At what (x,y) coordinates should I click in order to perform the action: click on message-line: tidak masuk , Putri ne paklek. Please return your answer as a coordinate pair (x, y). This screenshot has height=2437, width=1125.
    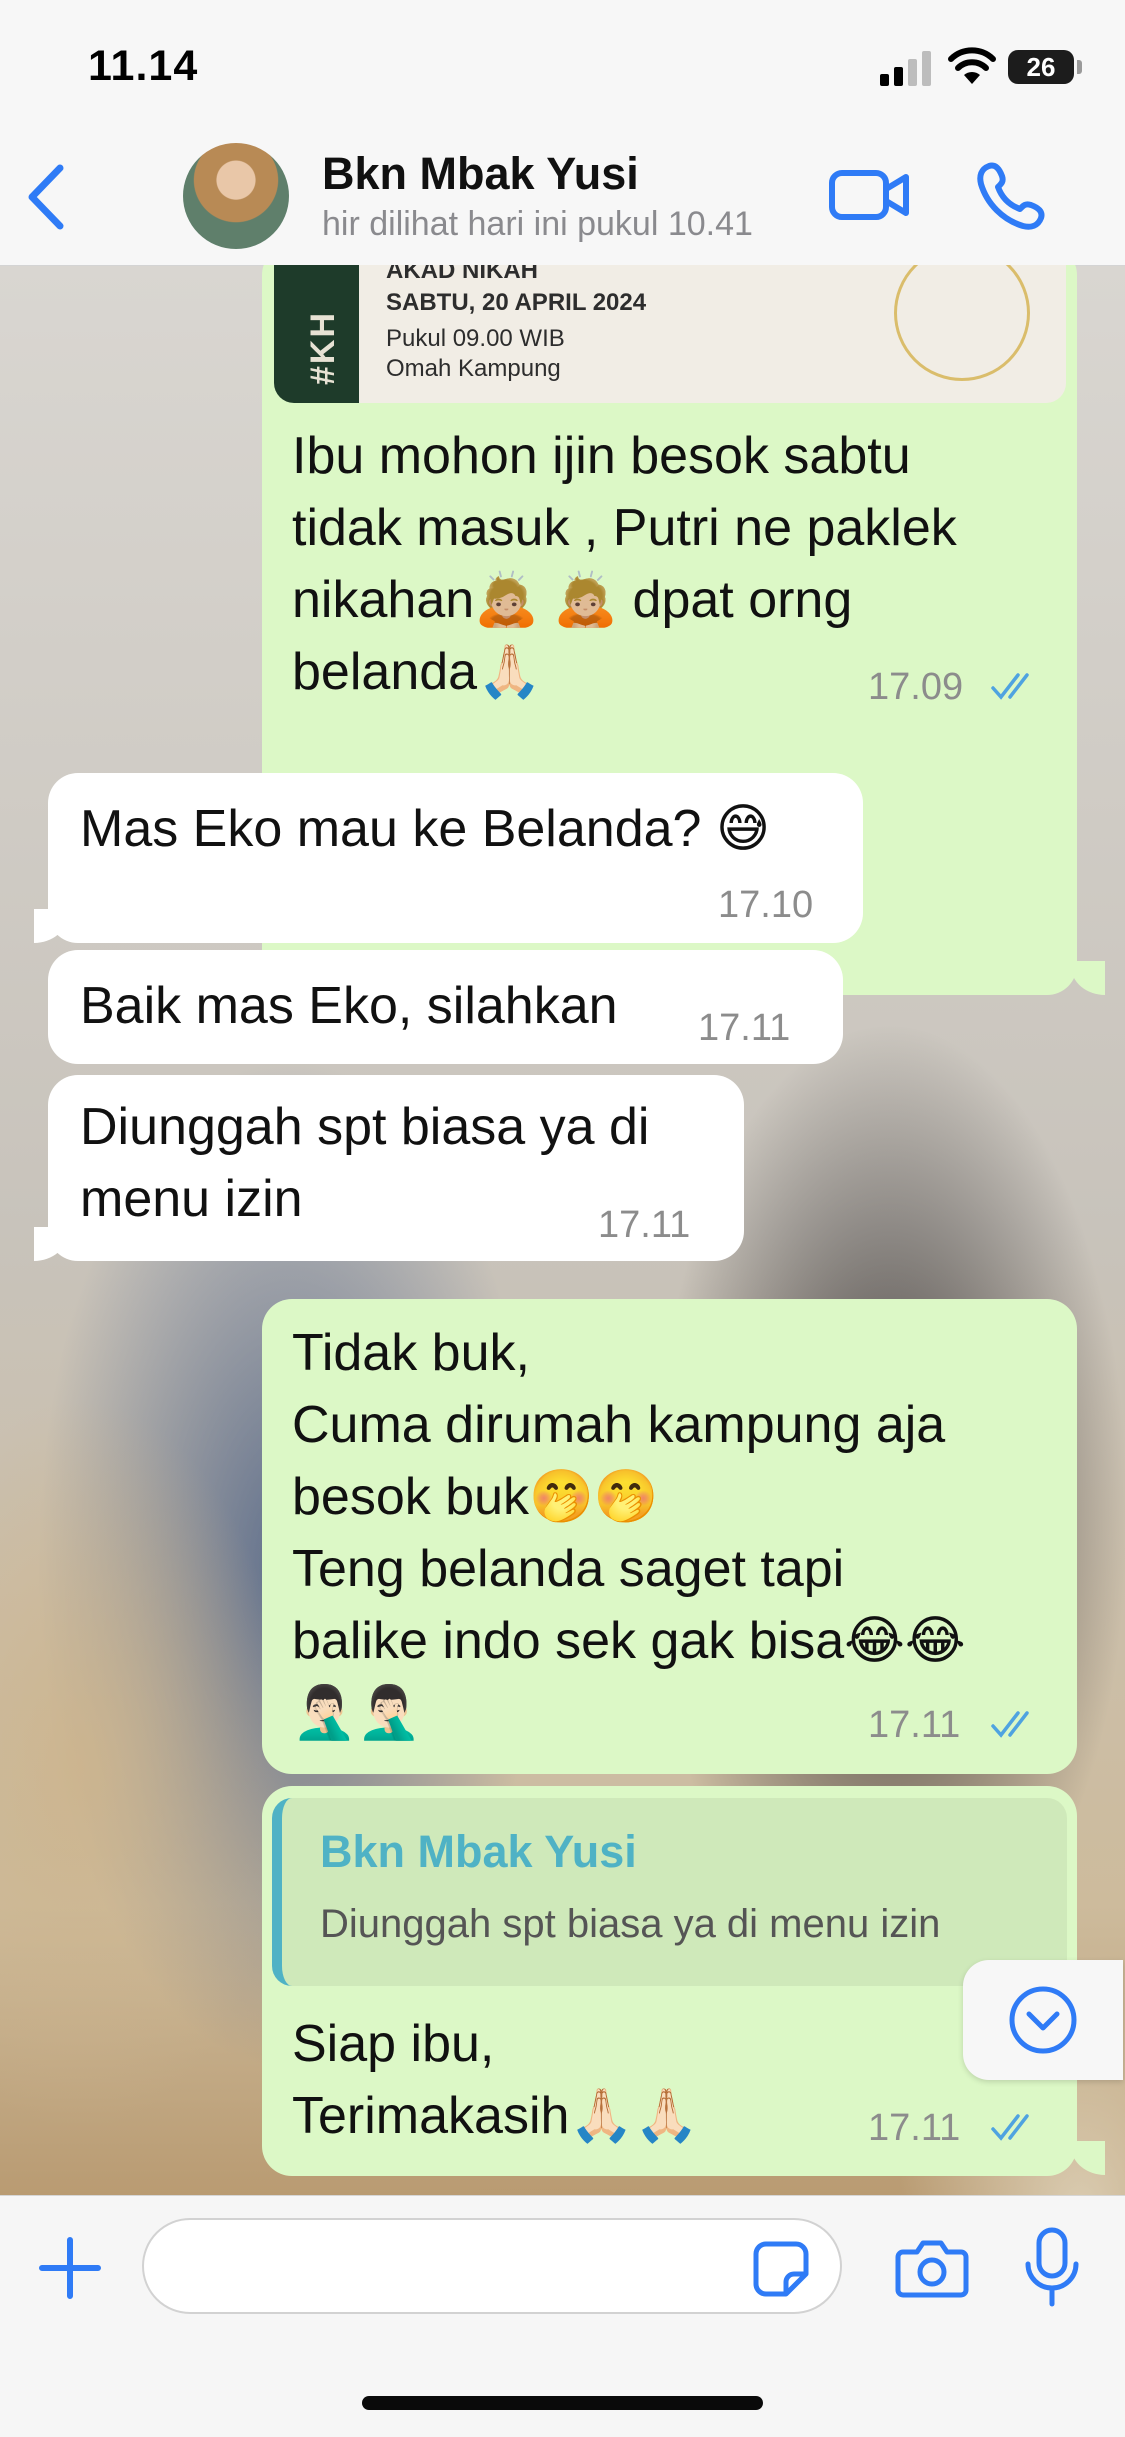
    Looking at the image, I should click on (624, 528).